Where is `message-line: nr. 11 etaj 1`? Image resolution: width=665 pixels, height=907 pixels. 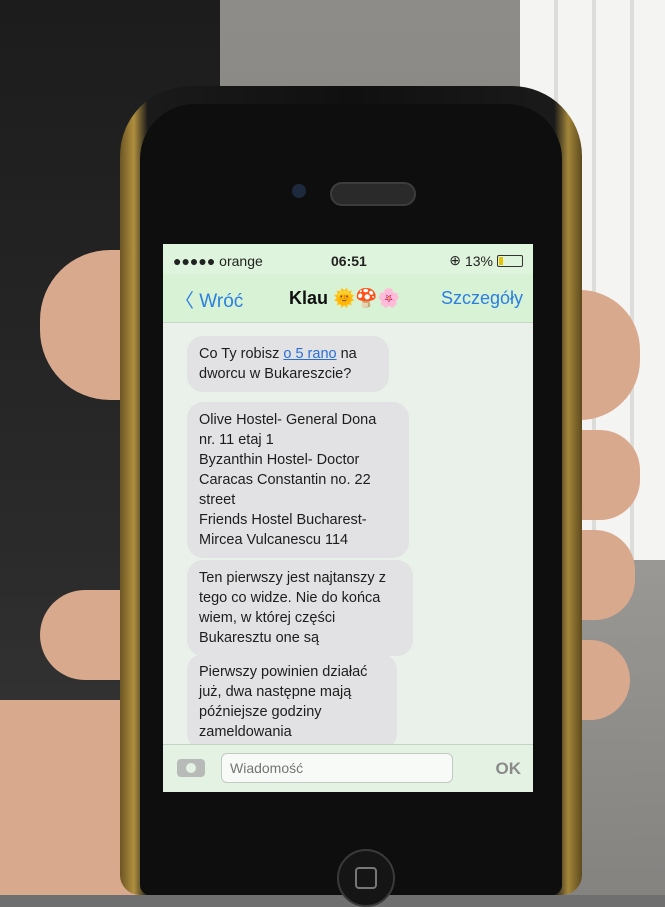
message-line: nr. 11 etaj 1 is located at coordinates (236, 440).